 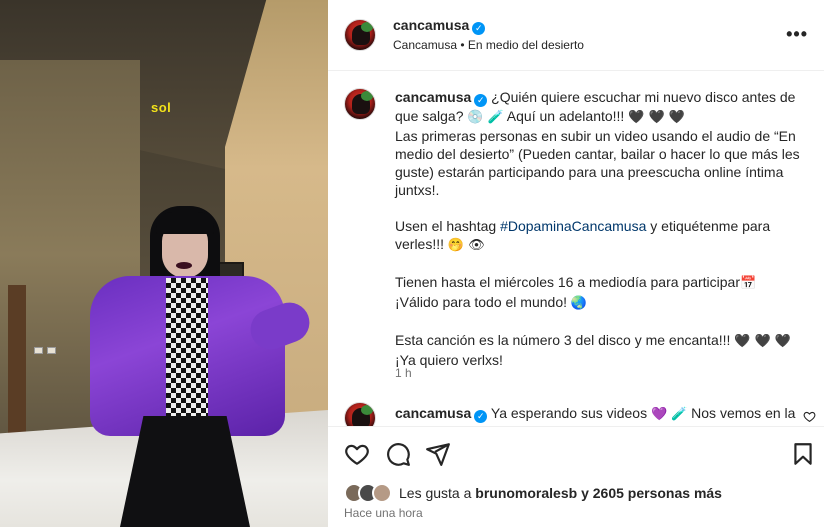 What do you see at coordinates (433, 97) in the screenshot?
I see `caption-username: cancamusa` at bounding box center [433, 97].